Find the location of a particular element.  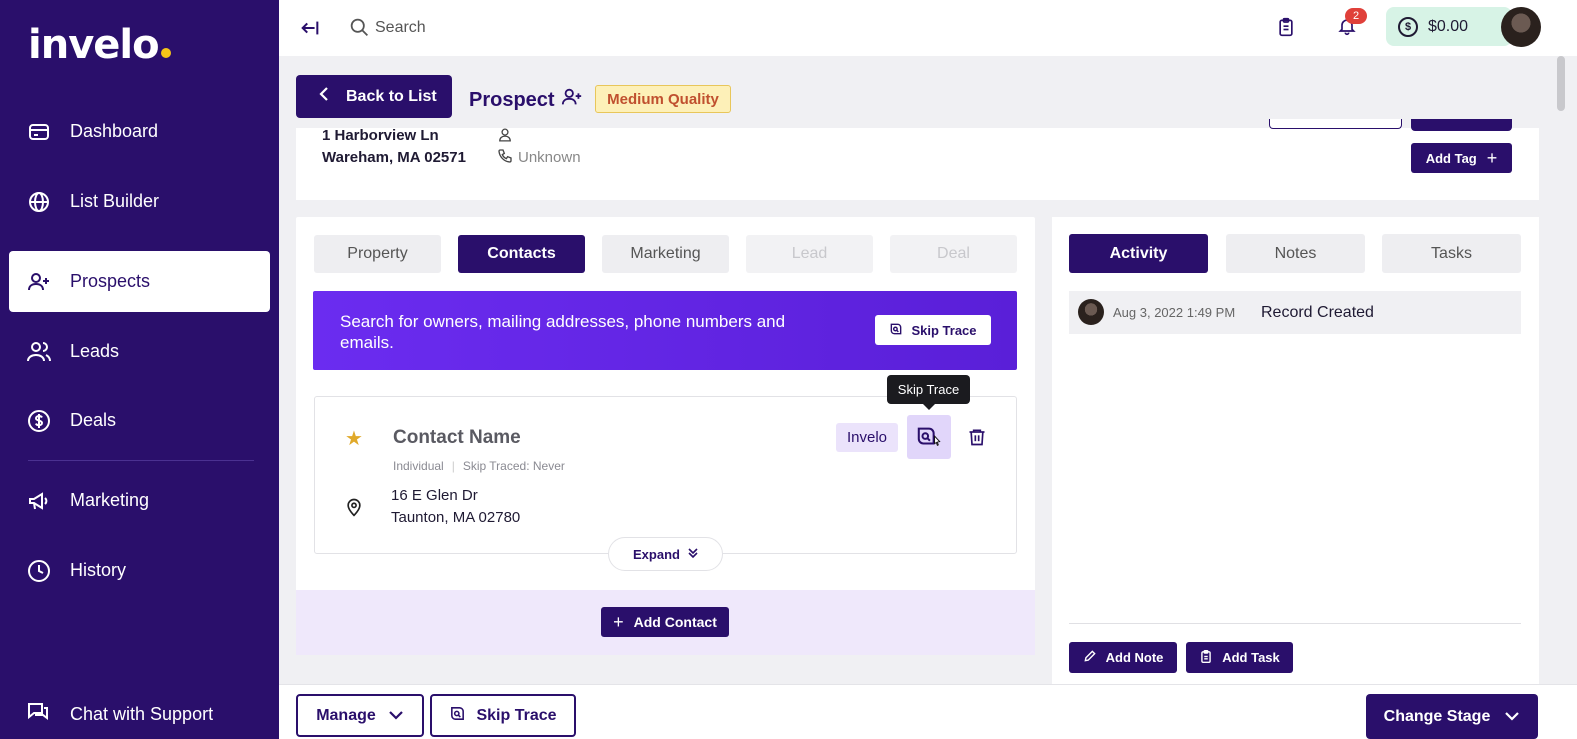

wallet-balance: $ $0.00 is located at coordinates (1449, 26).